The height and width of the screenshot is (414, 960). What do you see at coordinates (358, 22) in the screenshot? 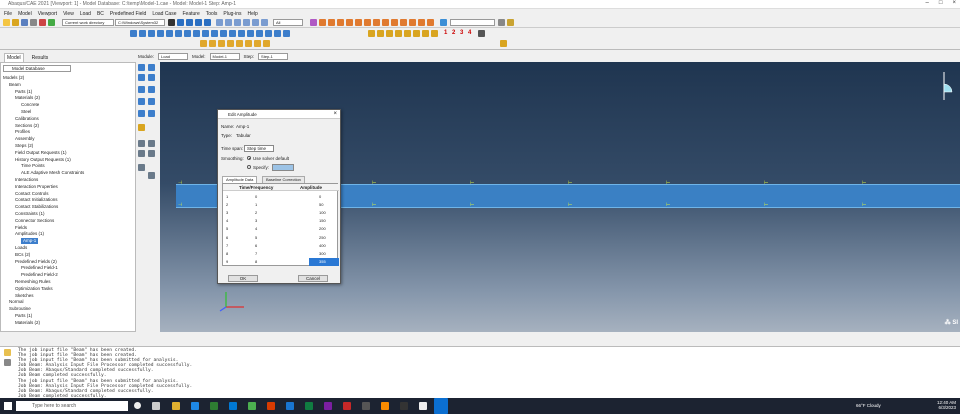
I see `feature-edges-icon` at bounding box center [358, 22].